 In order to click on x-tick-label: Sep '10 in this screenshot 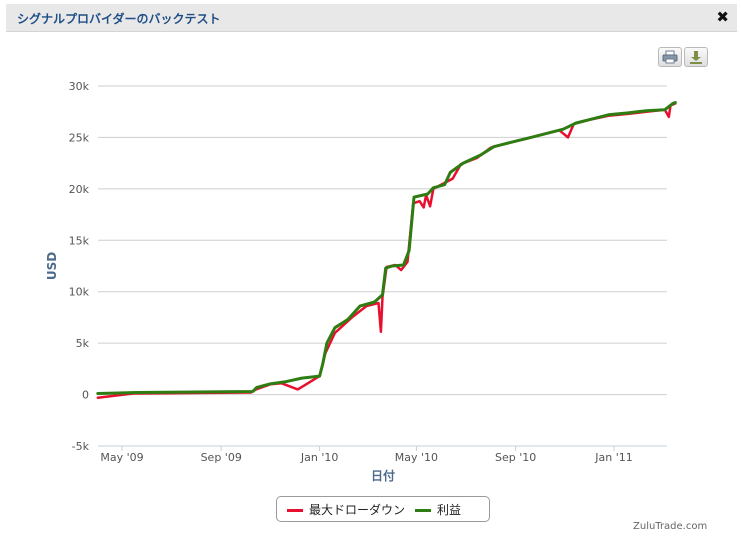, I will do `click(515, 457)`.